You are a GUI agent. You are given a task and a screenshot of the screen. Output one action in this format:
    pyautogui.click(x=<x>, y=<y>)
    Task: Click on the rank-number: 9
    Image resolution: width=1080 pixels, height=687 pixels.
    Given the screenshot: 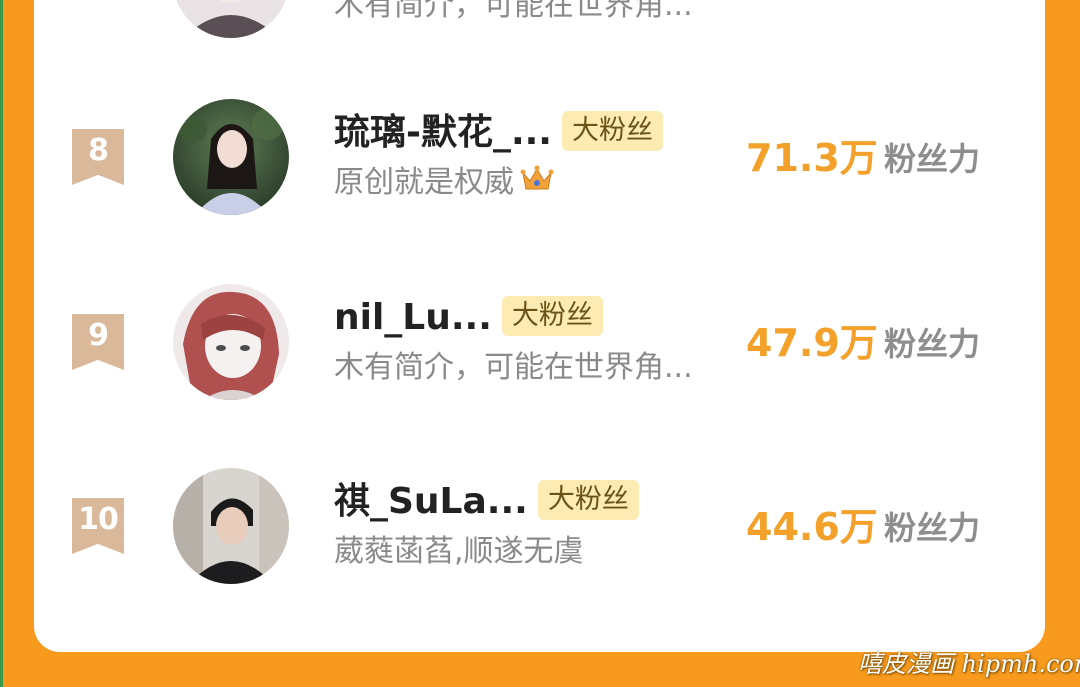 What is the action you would take?
    pyautogui.click(x=98, y=335)
    